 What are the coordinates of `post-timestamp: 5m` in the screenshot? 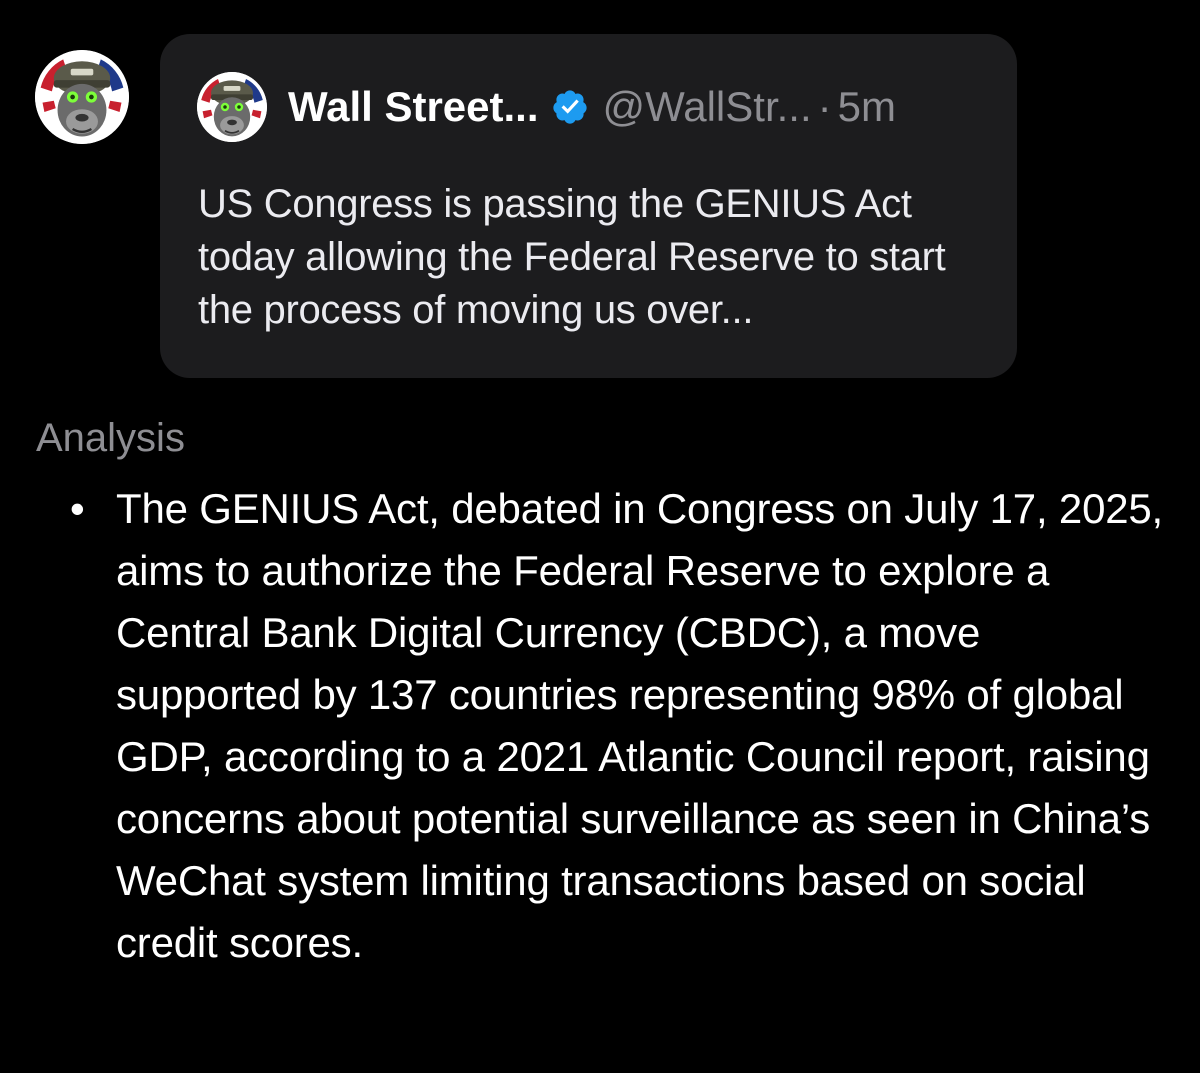 It's located at (867, 107).